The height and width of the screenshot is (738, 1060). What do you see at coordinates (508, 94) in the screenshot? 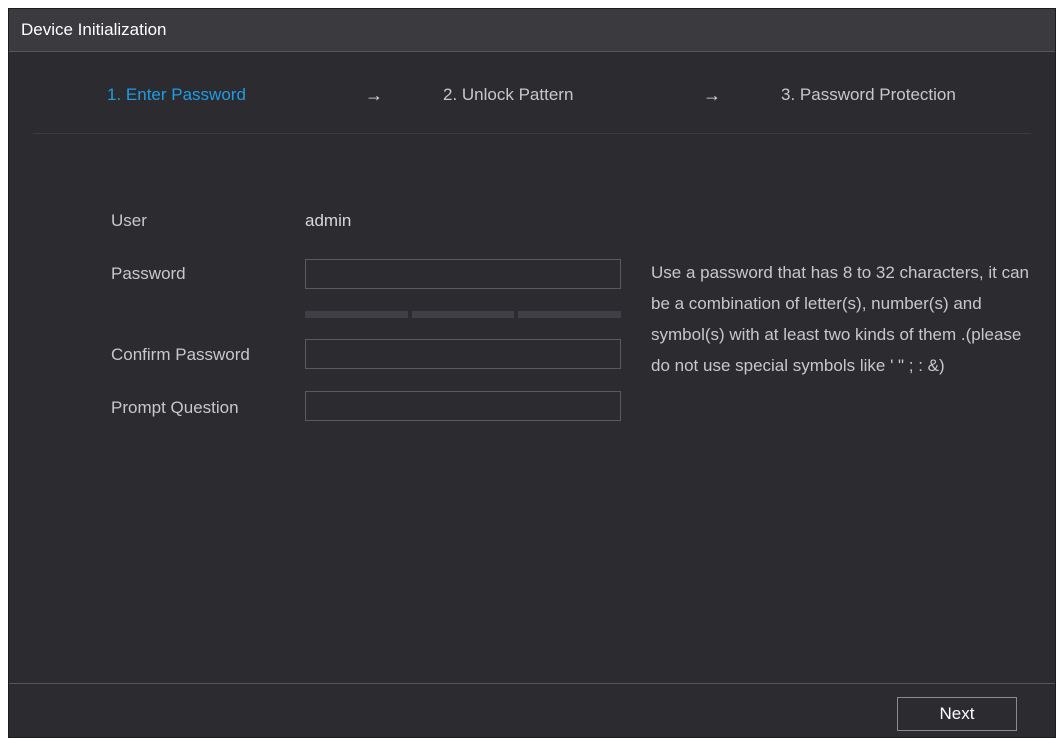
I see `step-unlock-pattern: 2. Unlock Pattern` at bounding box center [508, 94].